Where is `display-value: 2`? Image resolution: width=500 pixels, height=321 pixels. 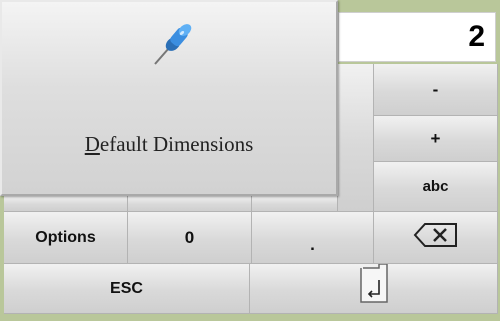 display-value: 2 is located at coordinates (476, 36).